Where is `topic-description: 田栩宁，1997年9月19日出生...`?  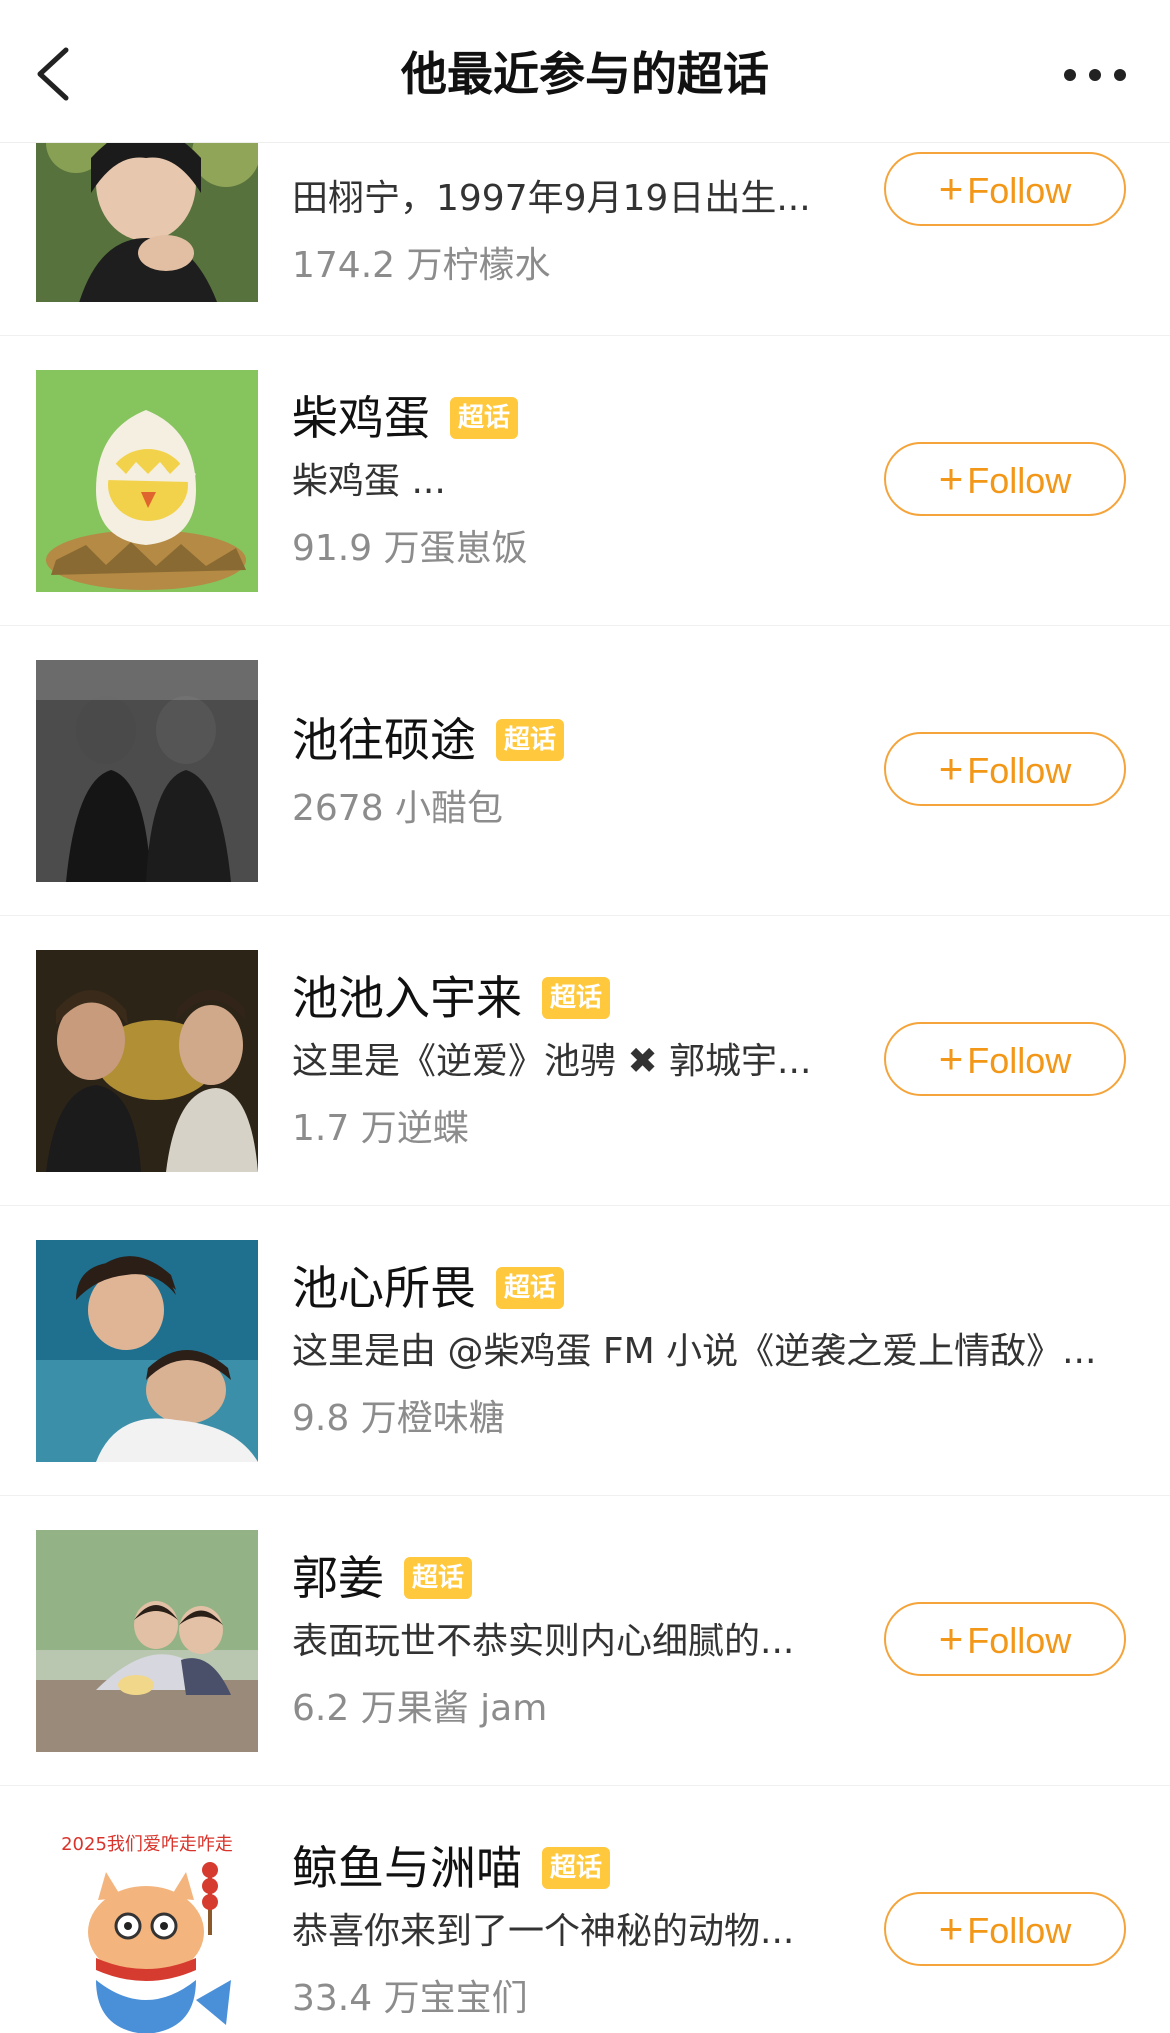 topic-description: 田栩宁，1997年9月19日出生... is located at coordinates (551, 198).